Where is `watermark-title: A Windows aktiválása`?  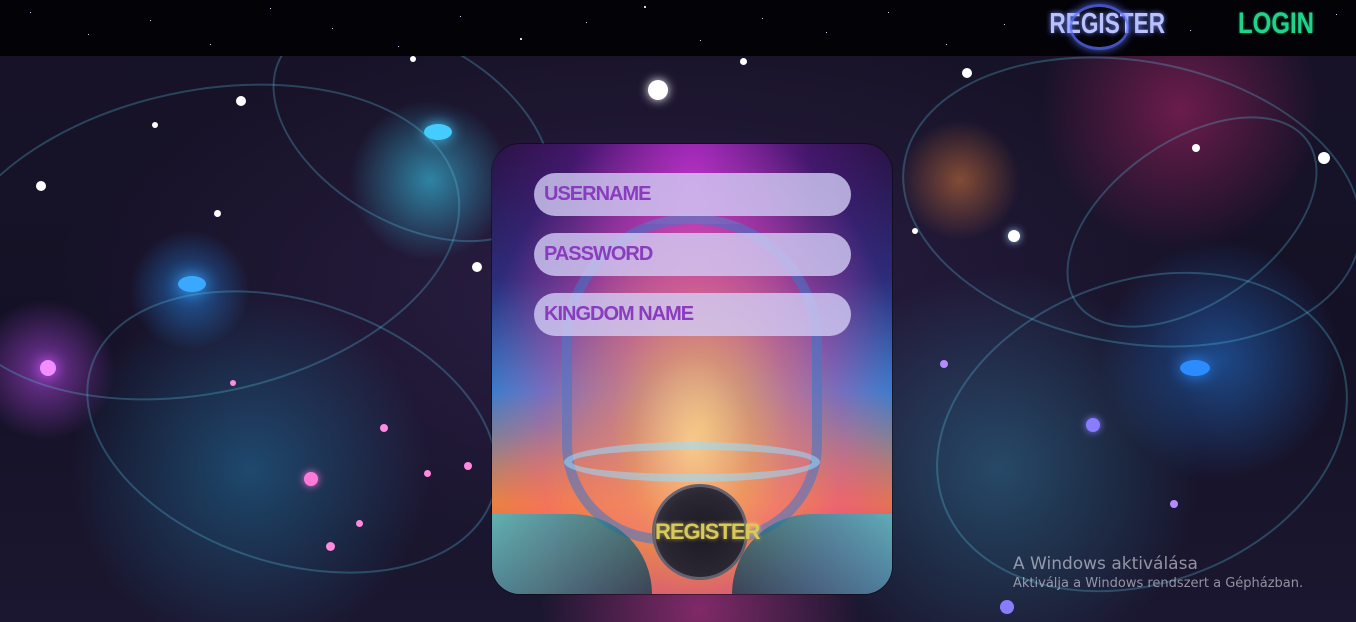
watermark-title: A Windows aktiválása is located at coordinates (1105, 564).